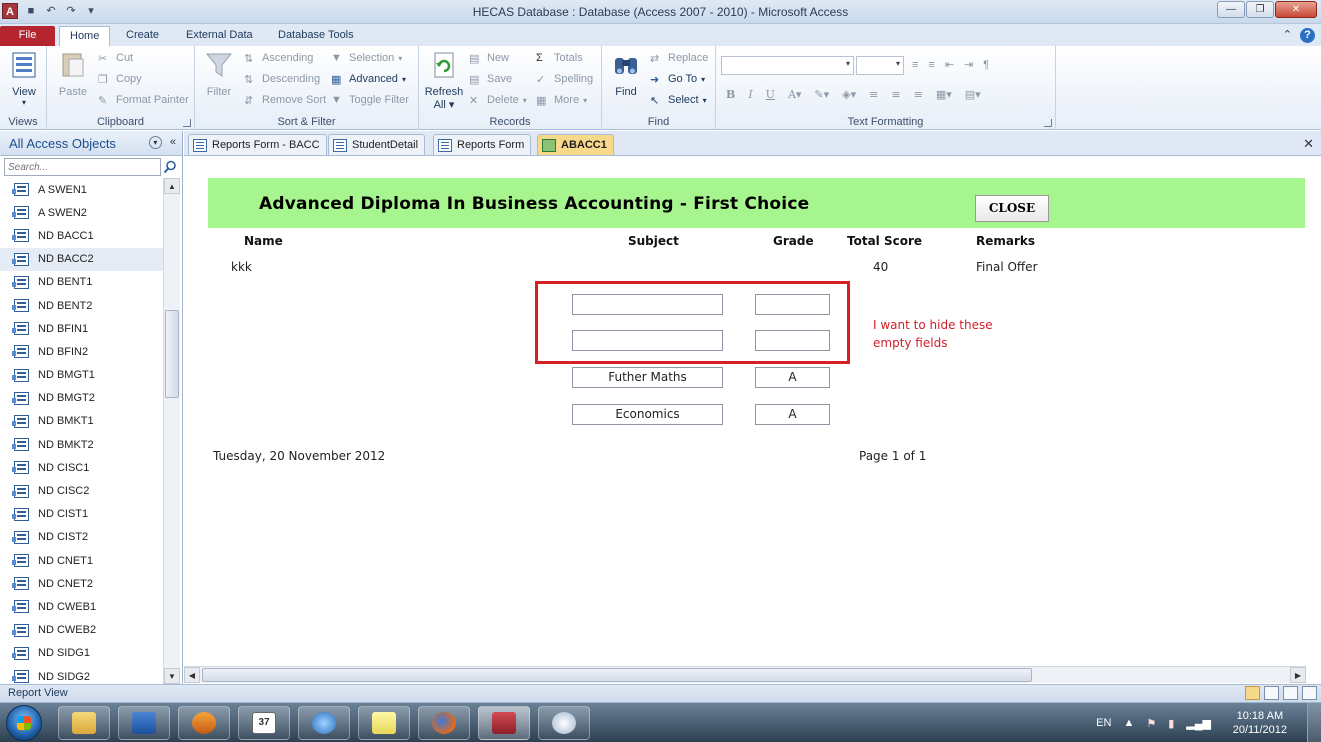 Image resolution: width=1321 pixels, height=742 pixels. I want to click on design-view-icon, so click(1309, 693).